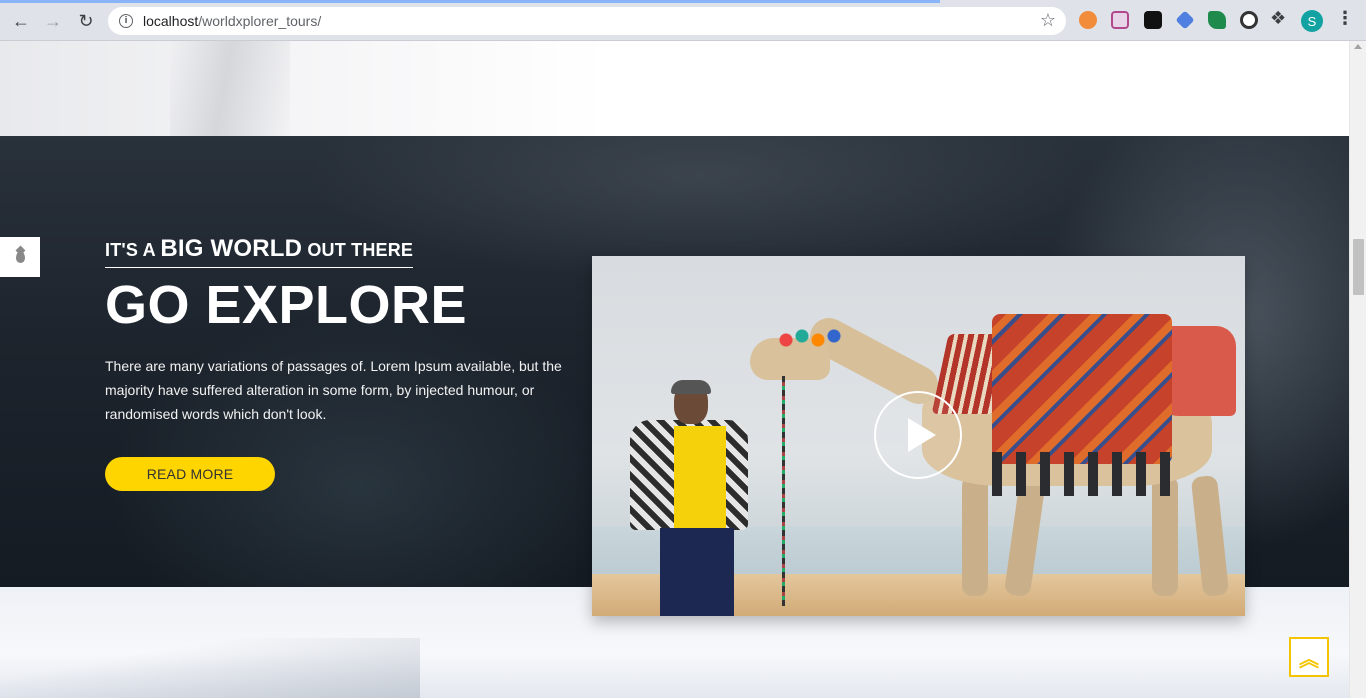  Describe the element at coordinates (86, 21) in the screenshot. I see `reload-icon: ↻` at that location.